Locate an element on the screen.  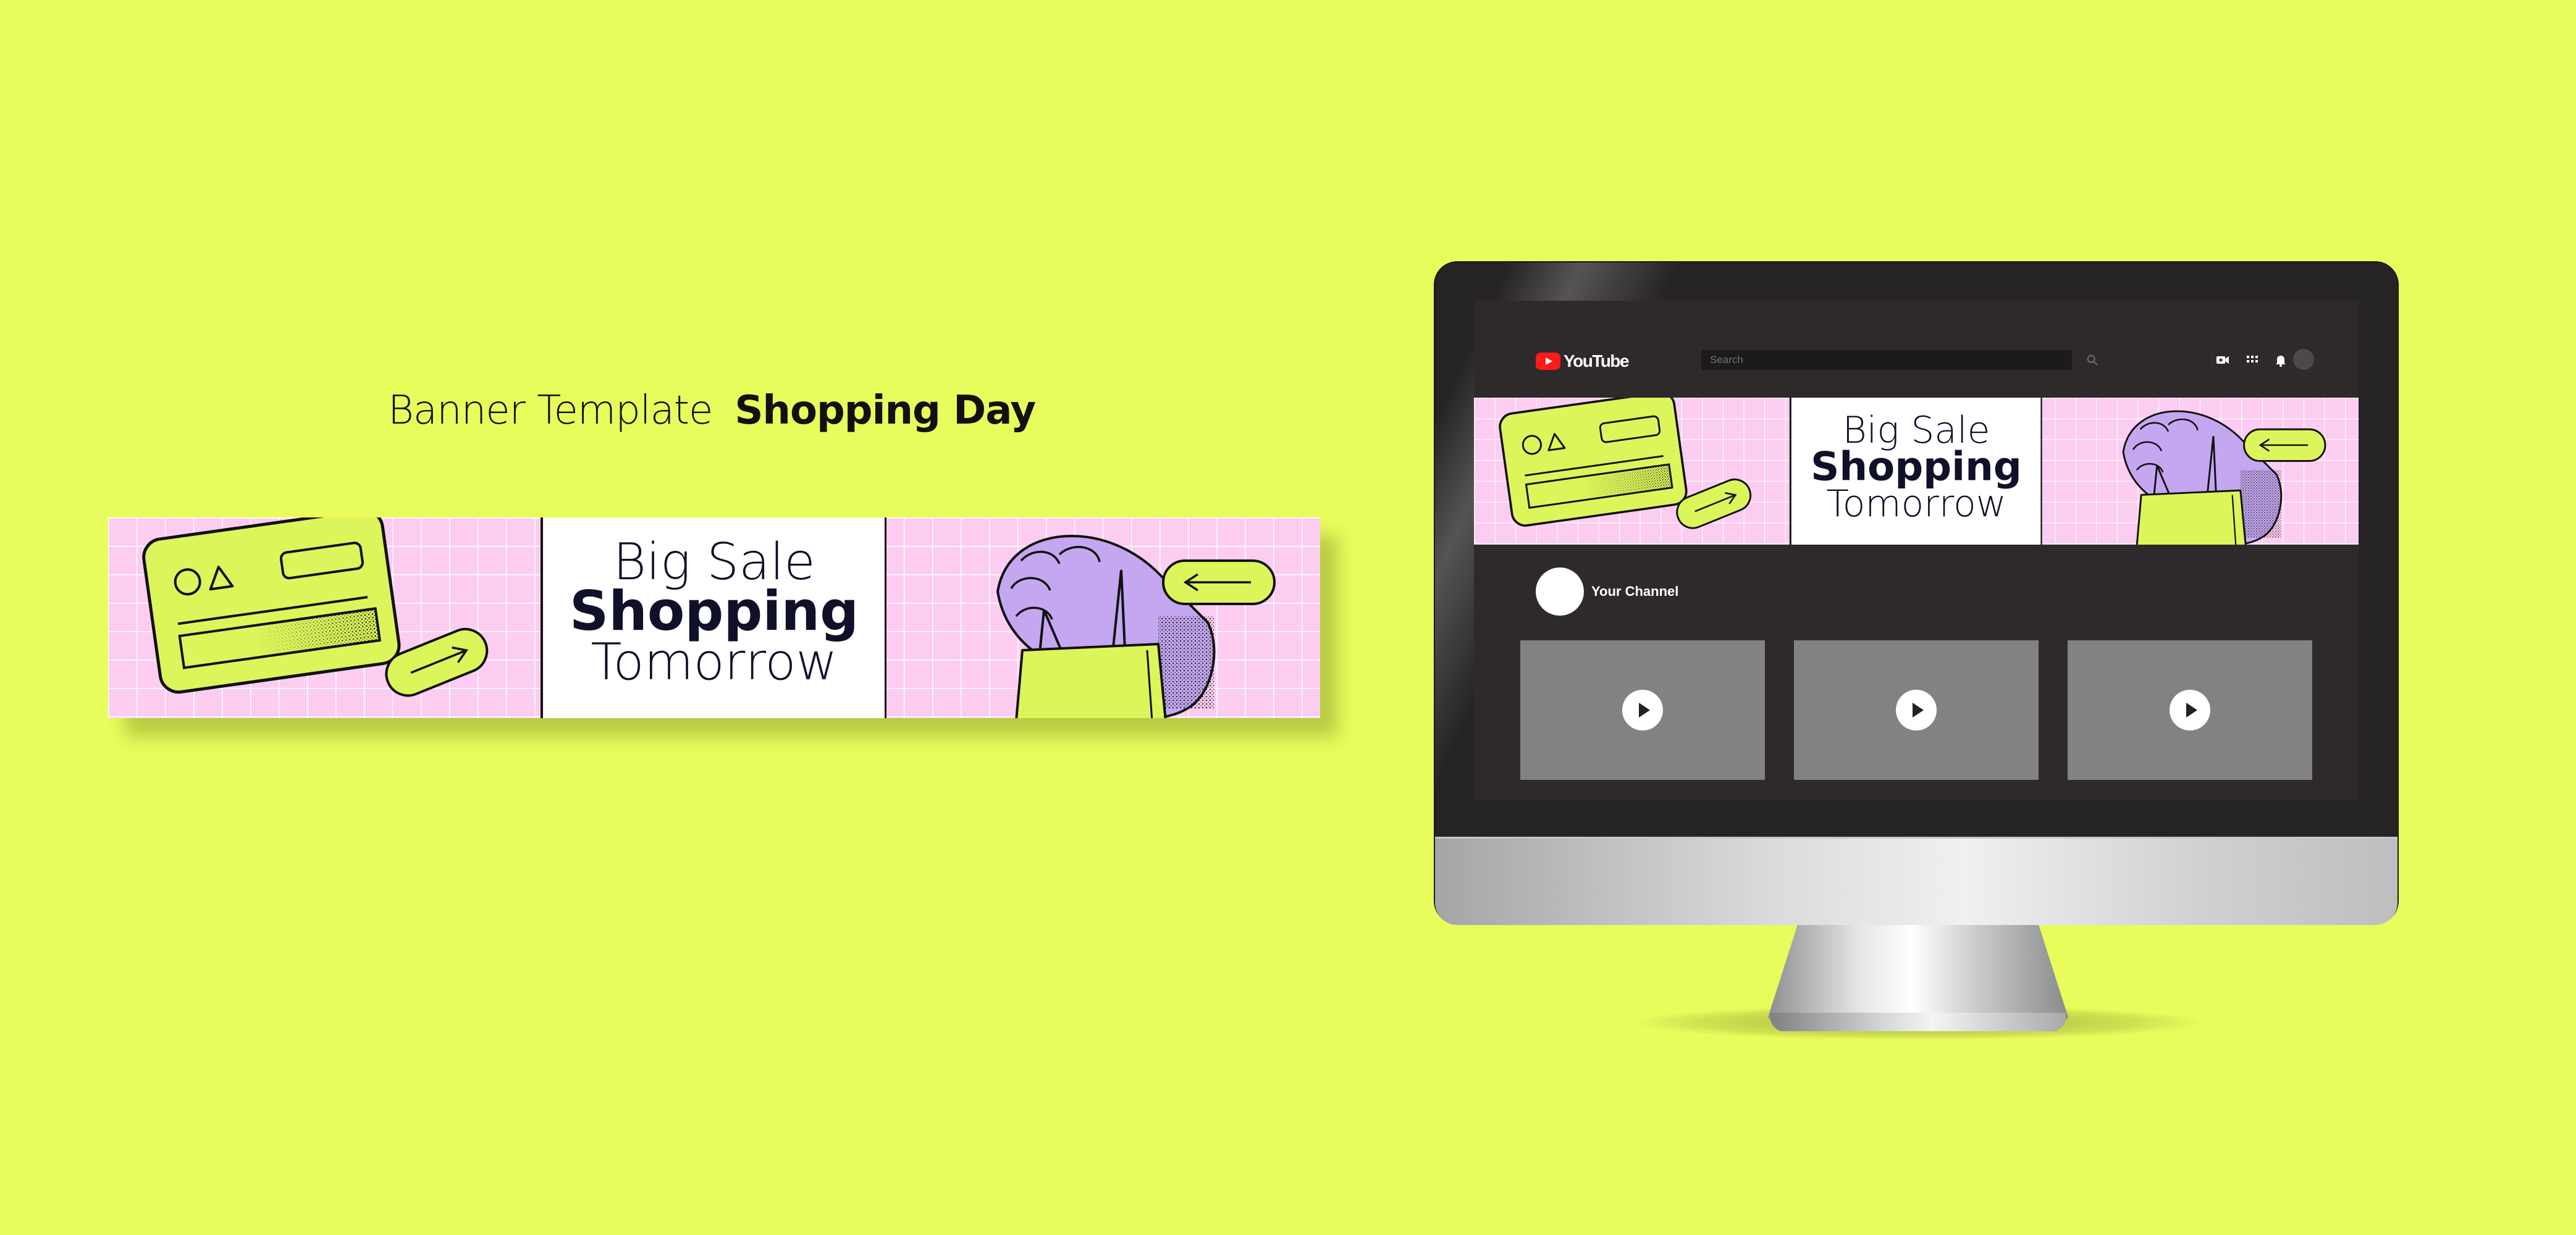
channel-banner: Big Sale Shopping Tomorrow is located at coordinates (1916, 472).